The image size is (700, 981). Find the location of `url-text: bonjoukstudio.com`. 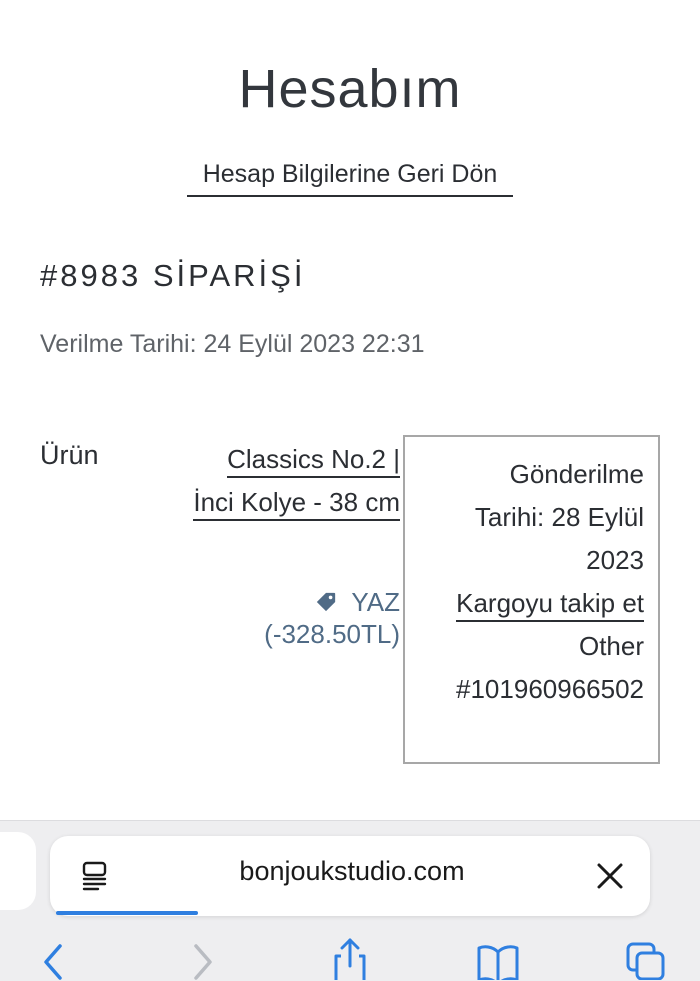

url-text: bonjoukstudio.com is located at coordinates (352, 871).